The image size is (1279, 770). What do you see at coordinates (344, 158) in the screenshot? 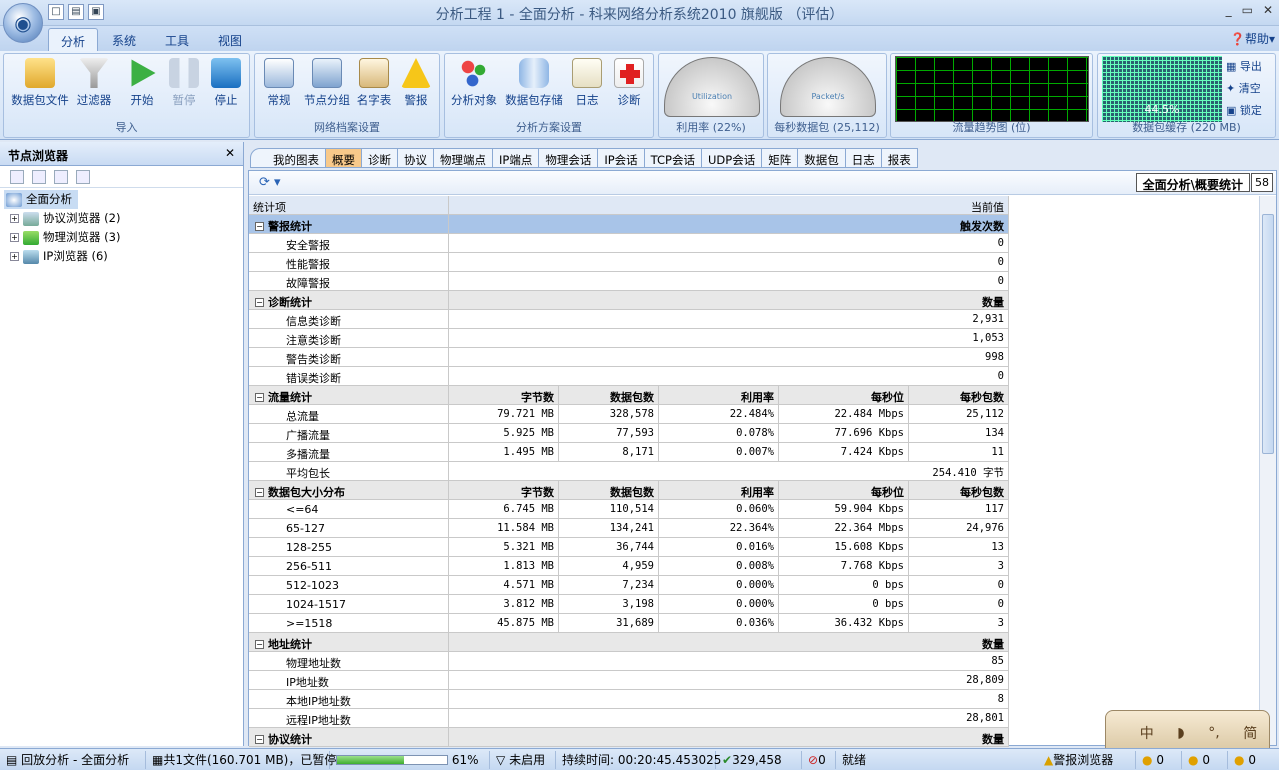
I see `tab-summary: 概要` at bounding box center [344, 158].